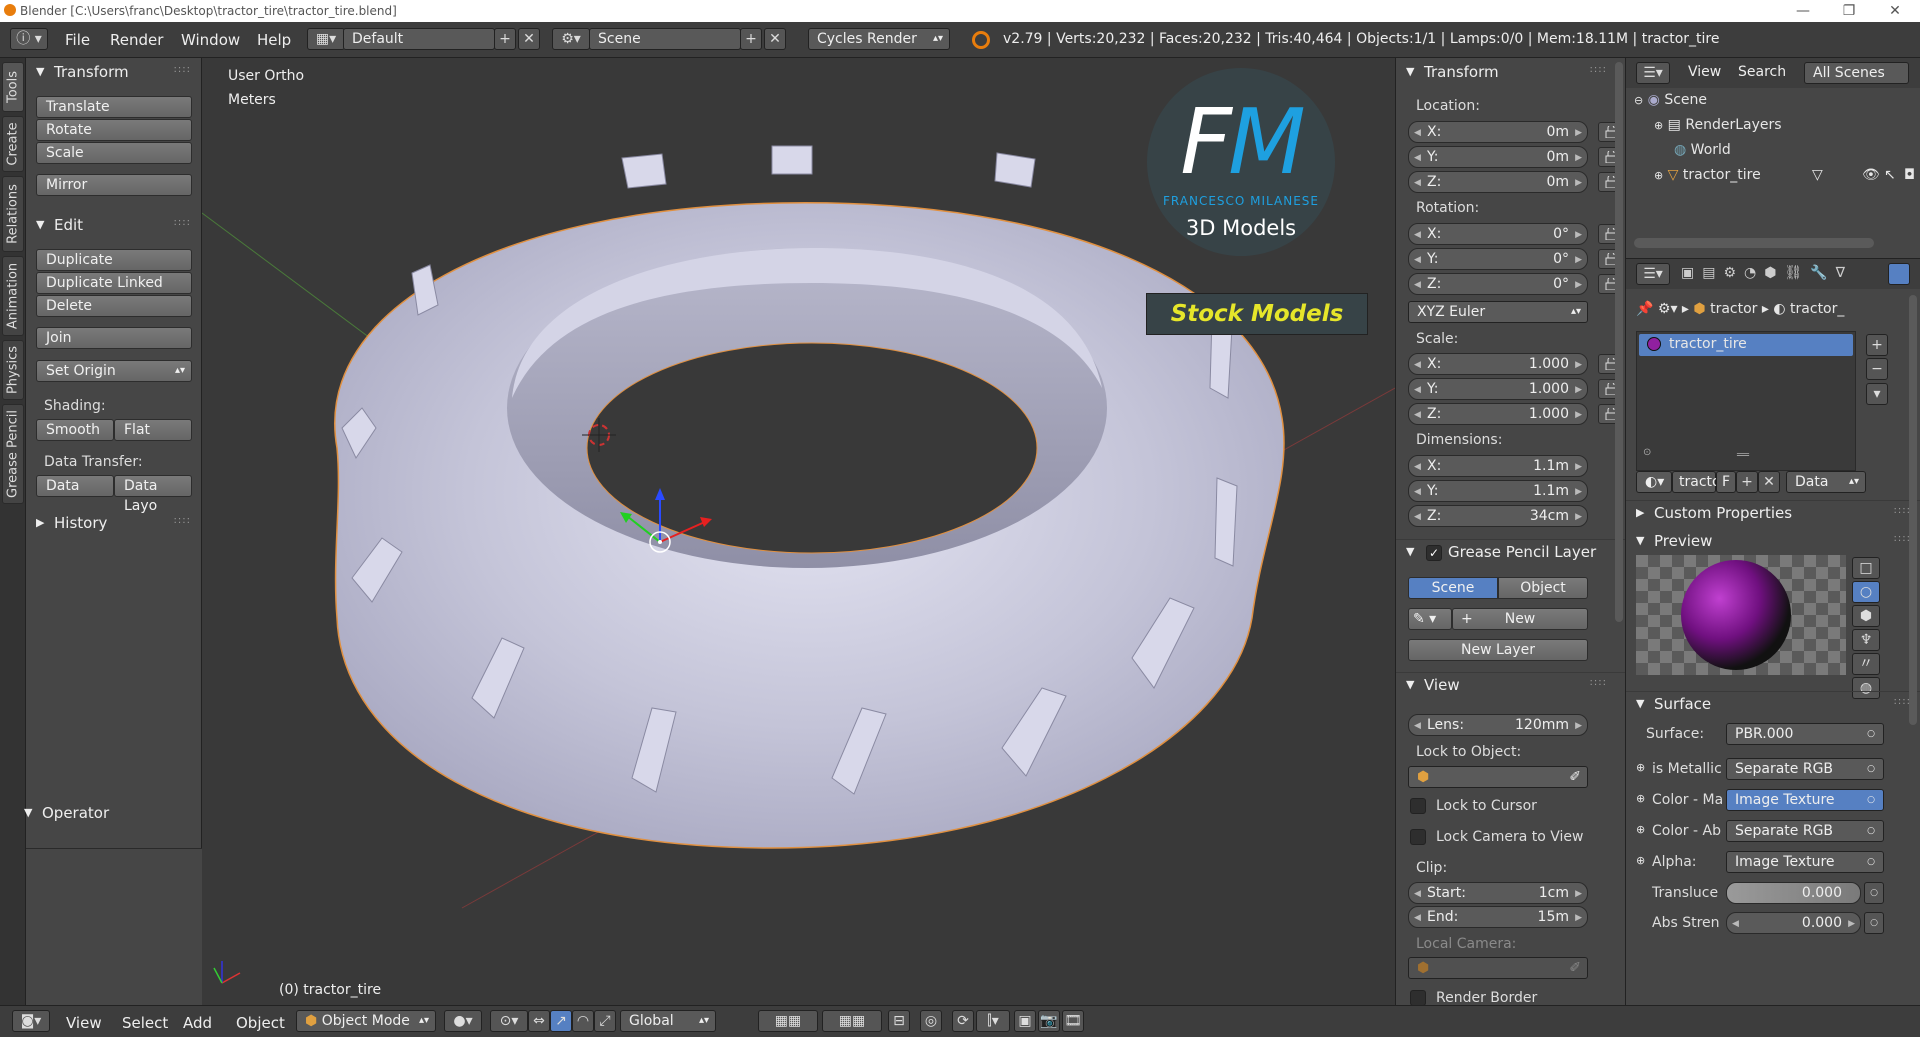 This screenshot has width=1920, height=1037. What do you see at coordinates (1498, 312) in the screenshot?
I see `rotation-mode-select: XYZ Euler ▴▾` at bounding box center [1498, 312].